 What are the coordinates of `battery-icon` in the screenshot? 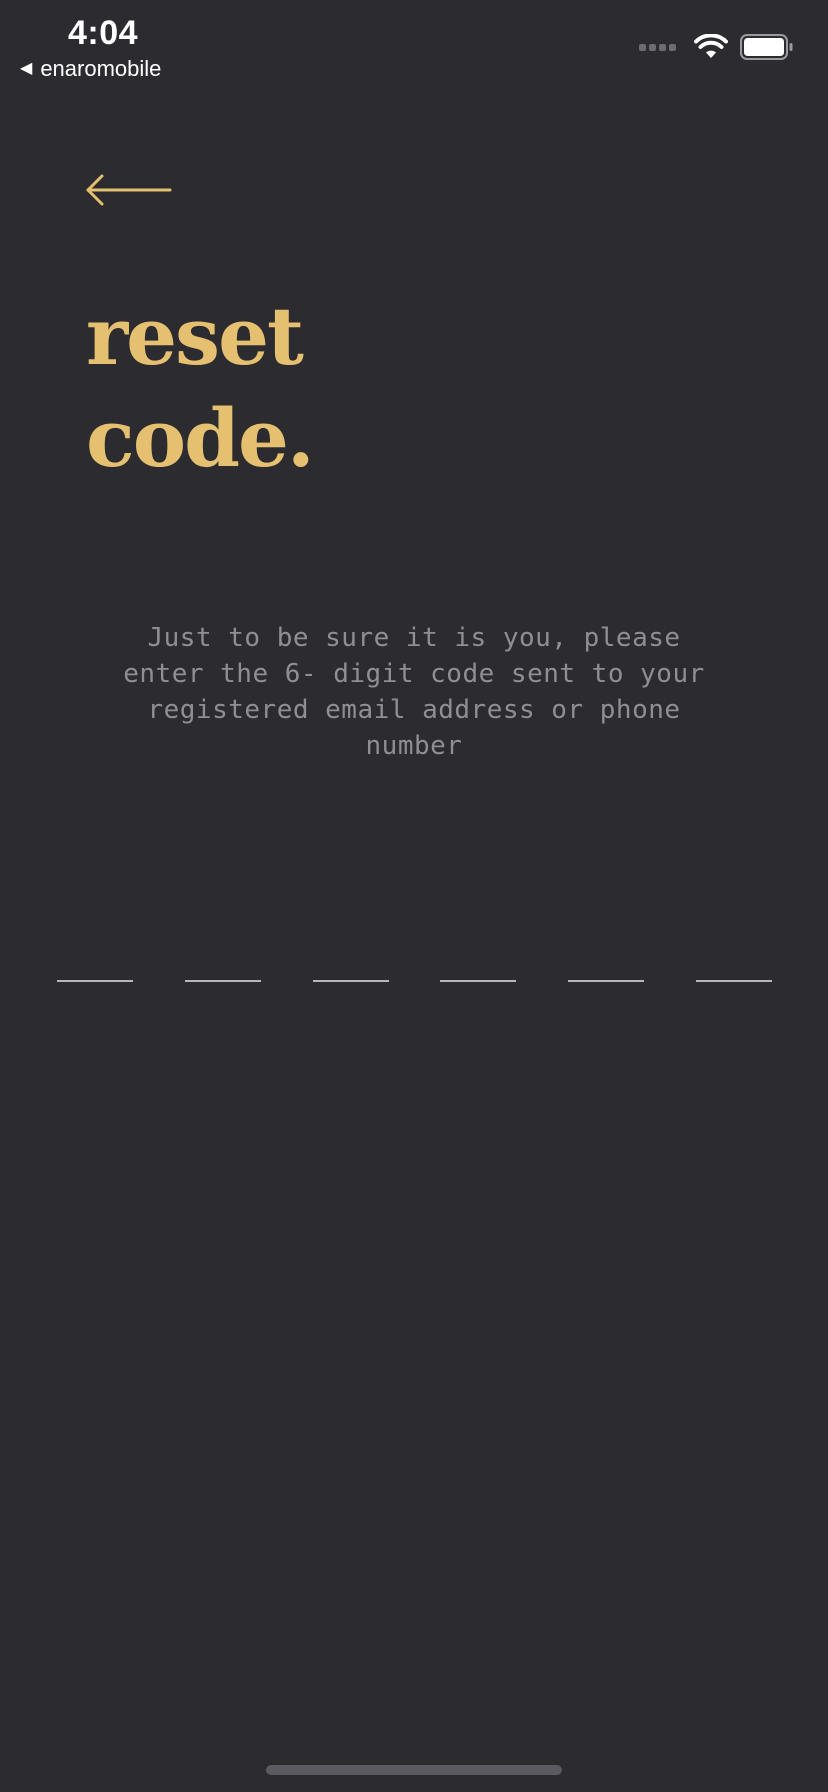 It's located at (766, 47).